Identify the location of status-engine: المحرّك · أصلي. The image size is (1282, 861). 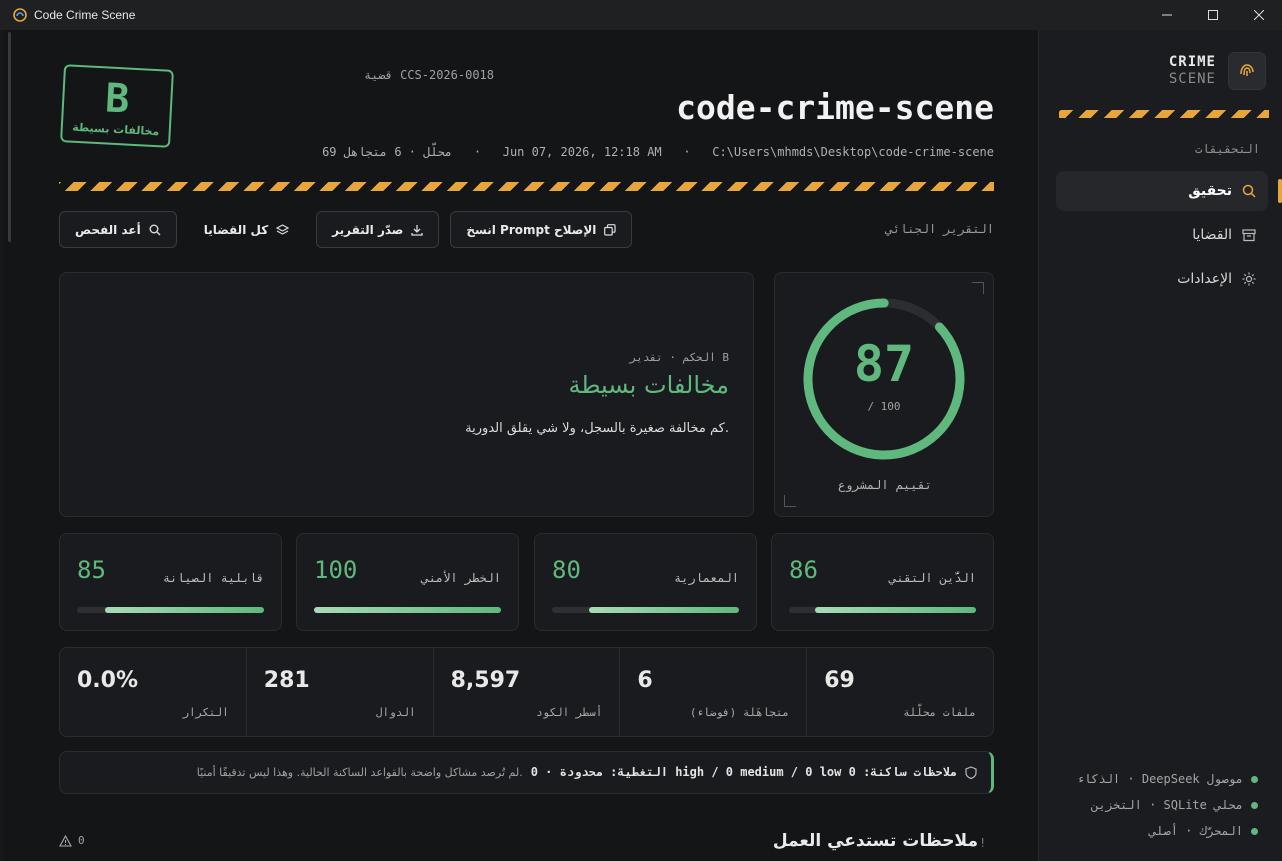
(1203, 831).